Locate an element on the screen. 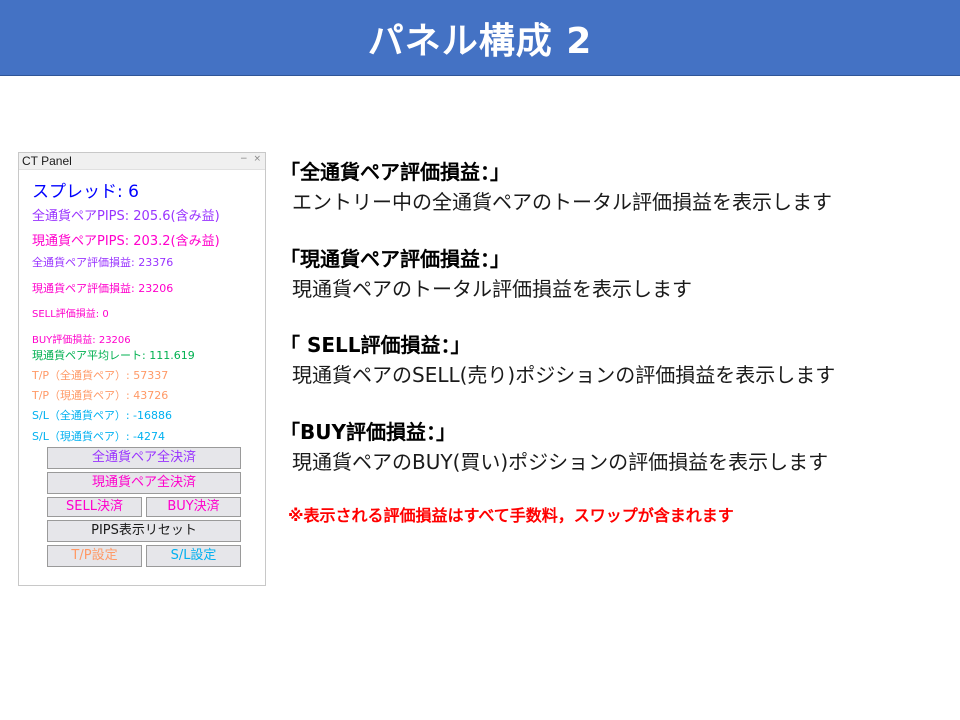 The width and height of the screenshot is (960, 720). slide-header: パネル構成 2 is located at coordinates (480, 38).